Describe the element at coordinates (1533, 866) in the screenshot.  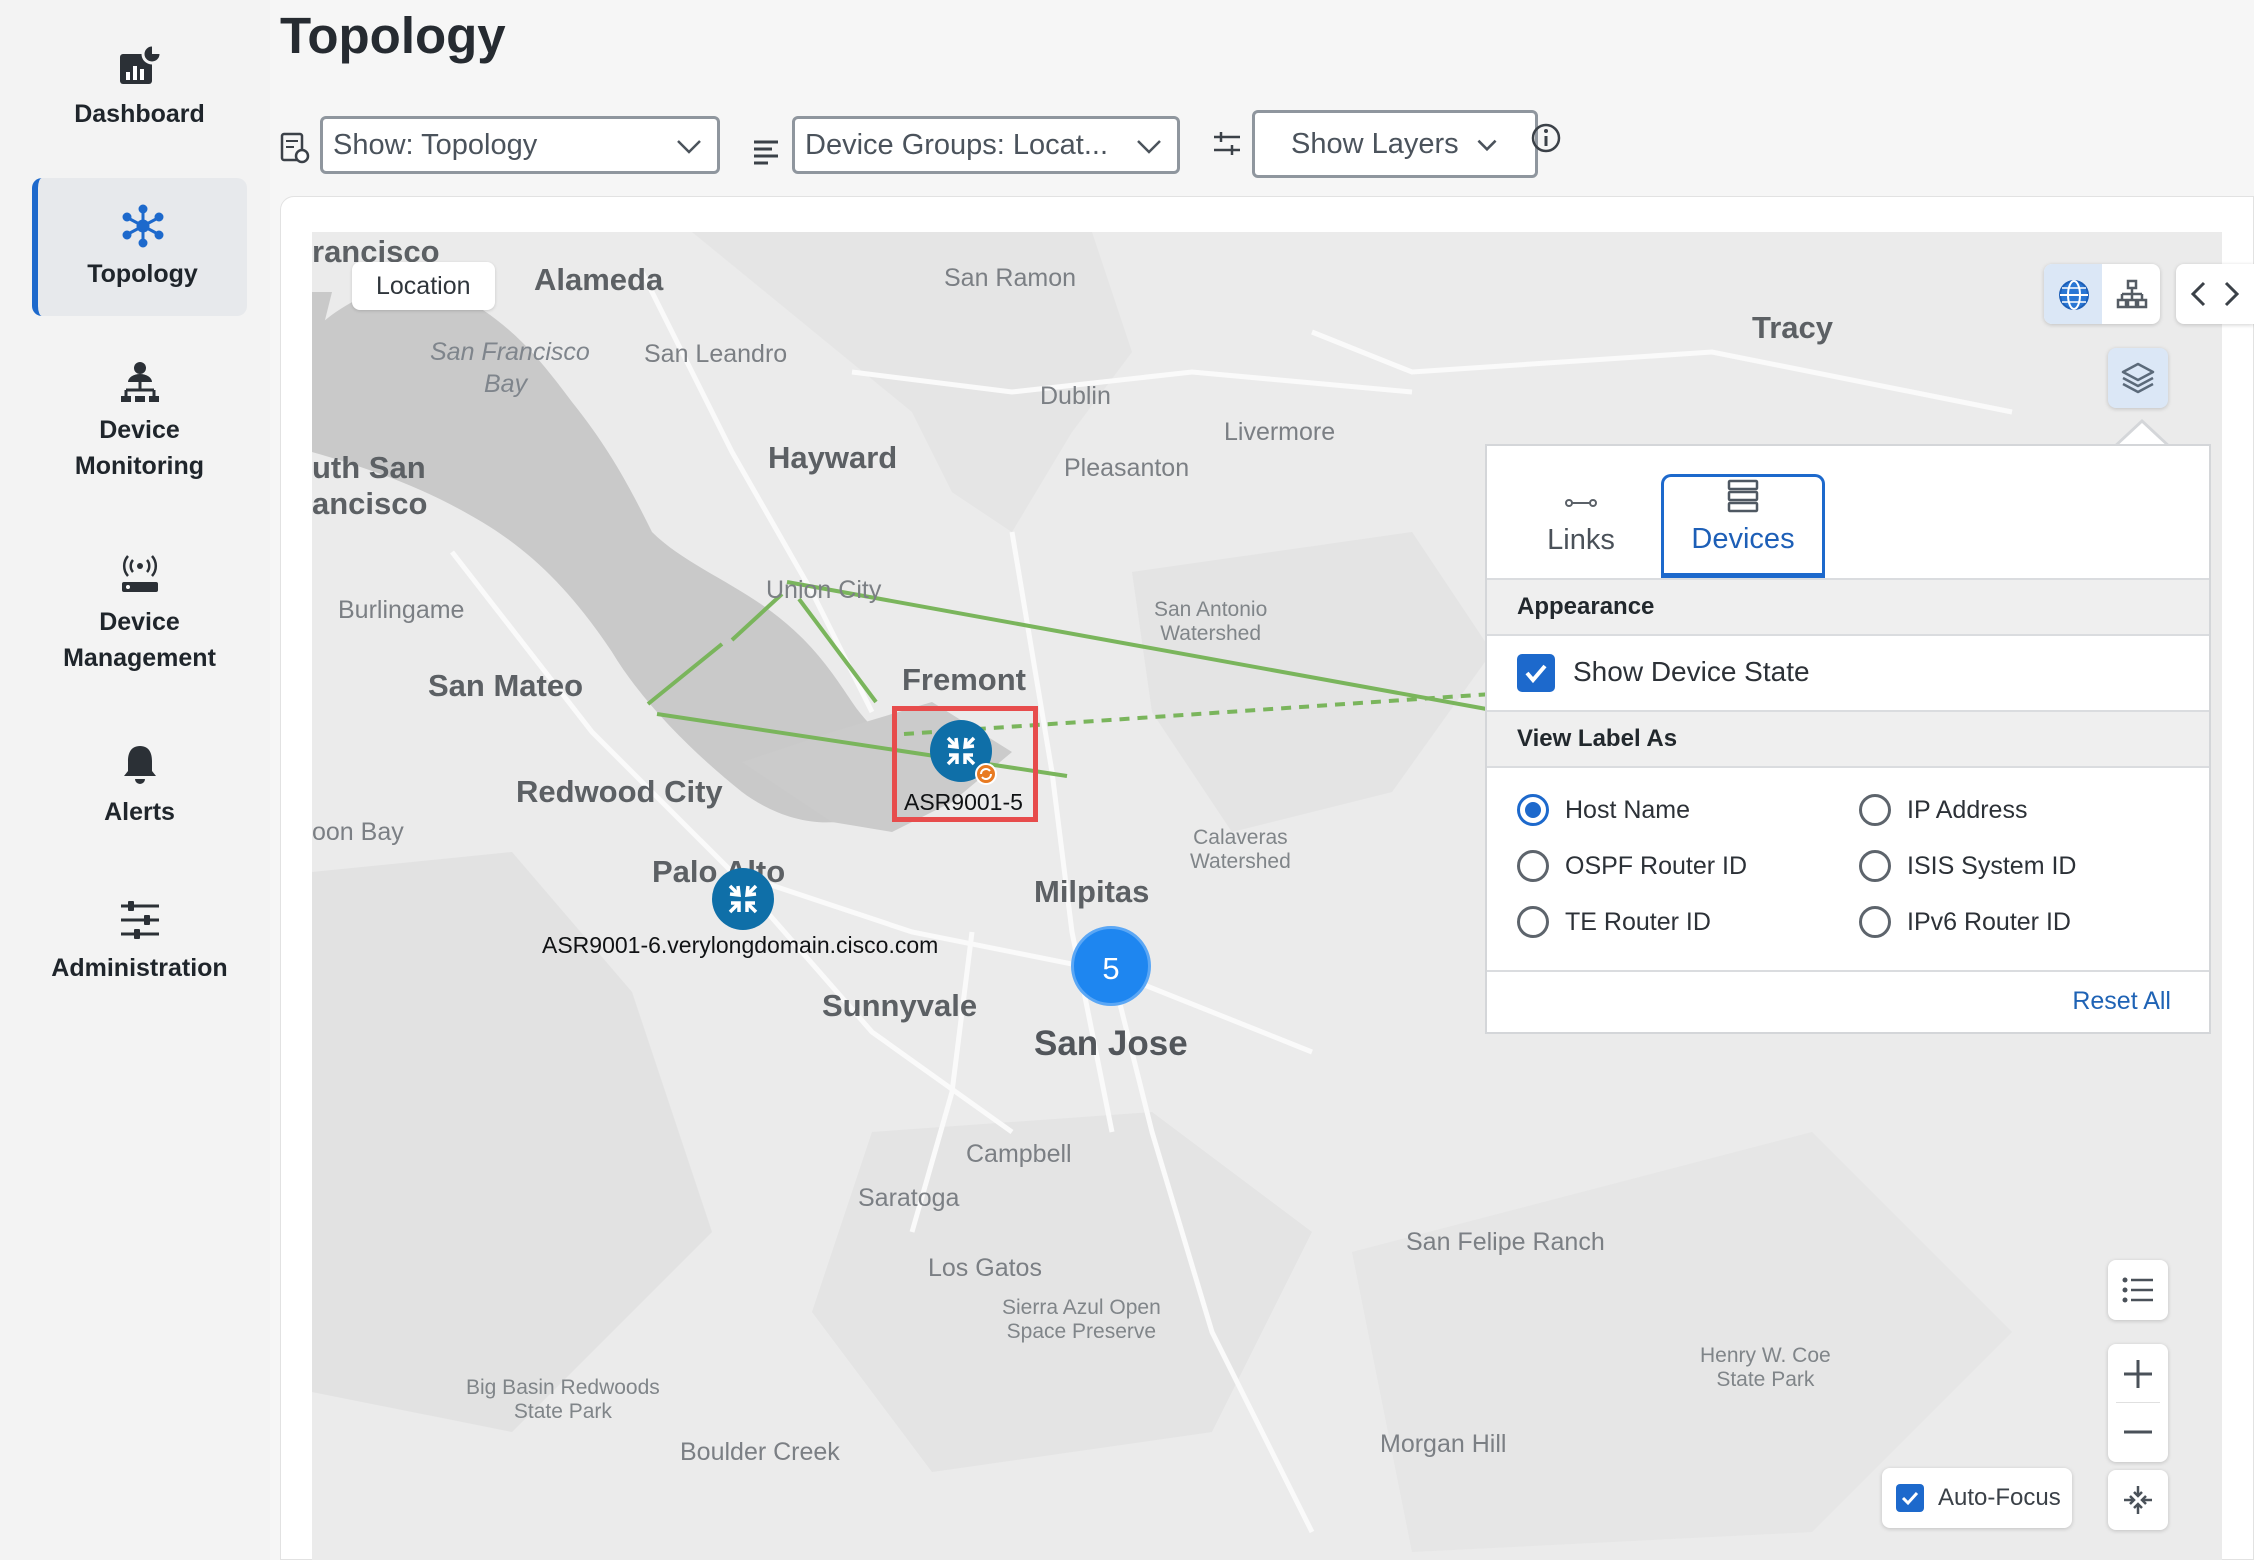
I see `radio-ospf-router-id` at that location.